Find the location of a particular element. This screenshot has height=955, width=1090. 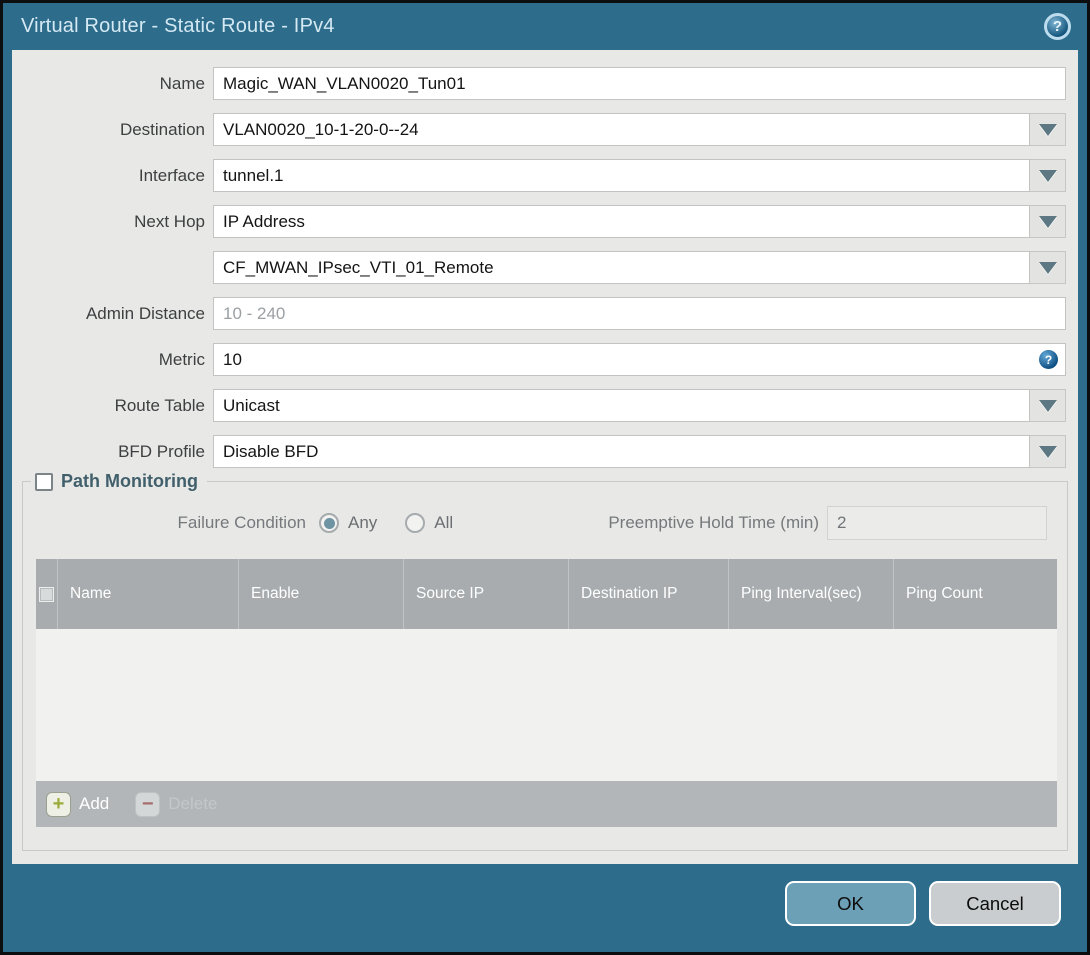

destination-dropdown-button is located at coordinates (1048, 129).